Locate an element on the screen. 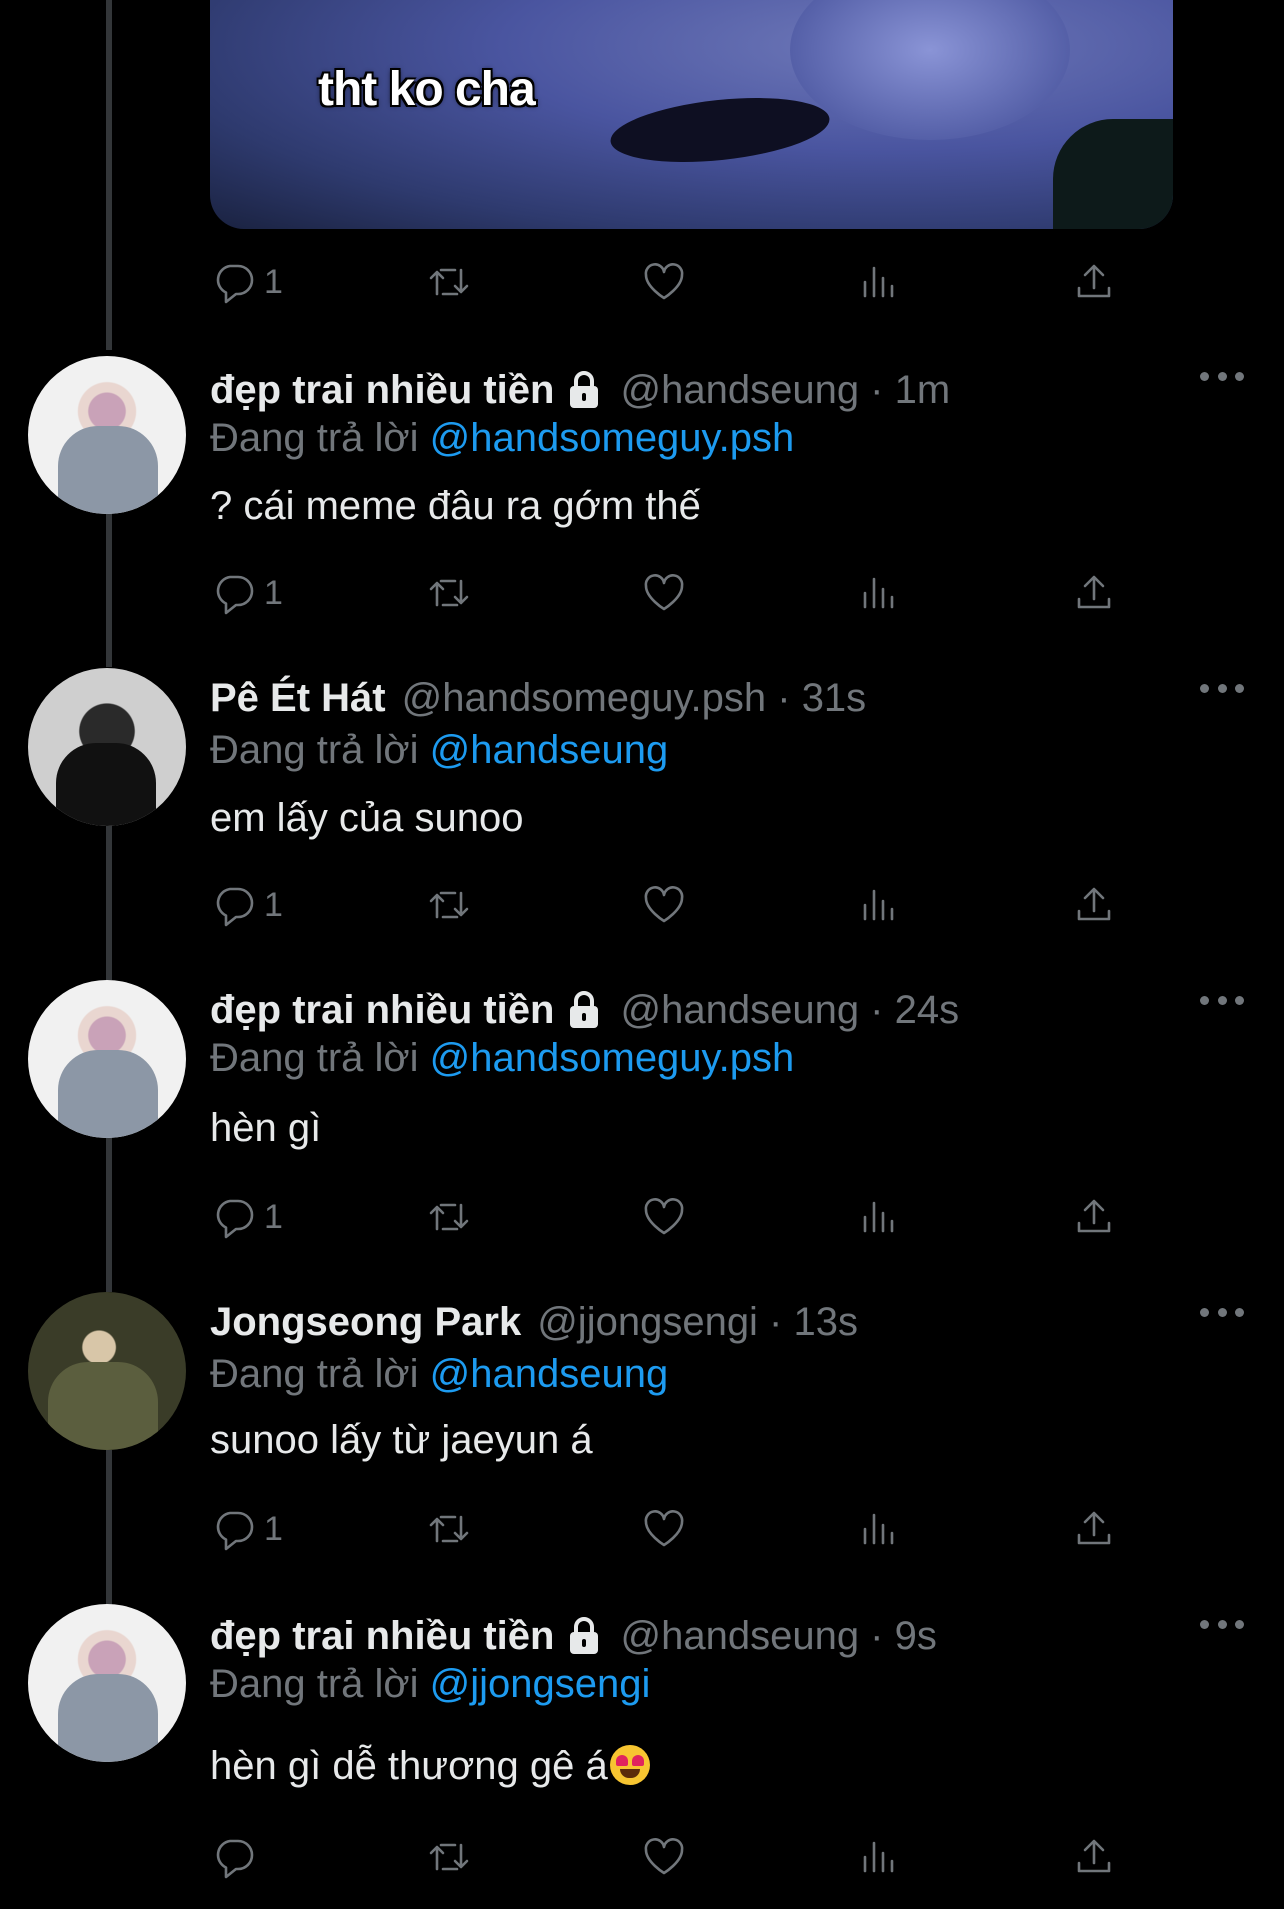 This screenshot has height=1909, width=1284. display-name: Pê Ét Hát is located at coordinates (298, 698).